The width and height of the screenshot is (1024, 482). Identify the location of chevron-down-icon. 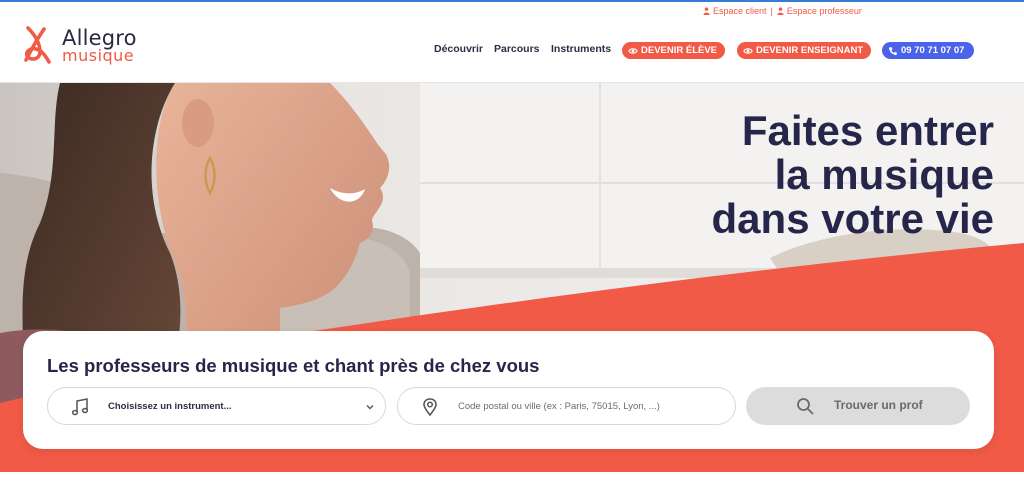
(370, 407).